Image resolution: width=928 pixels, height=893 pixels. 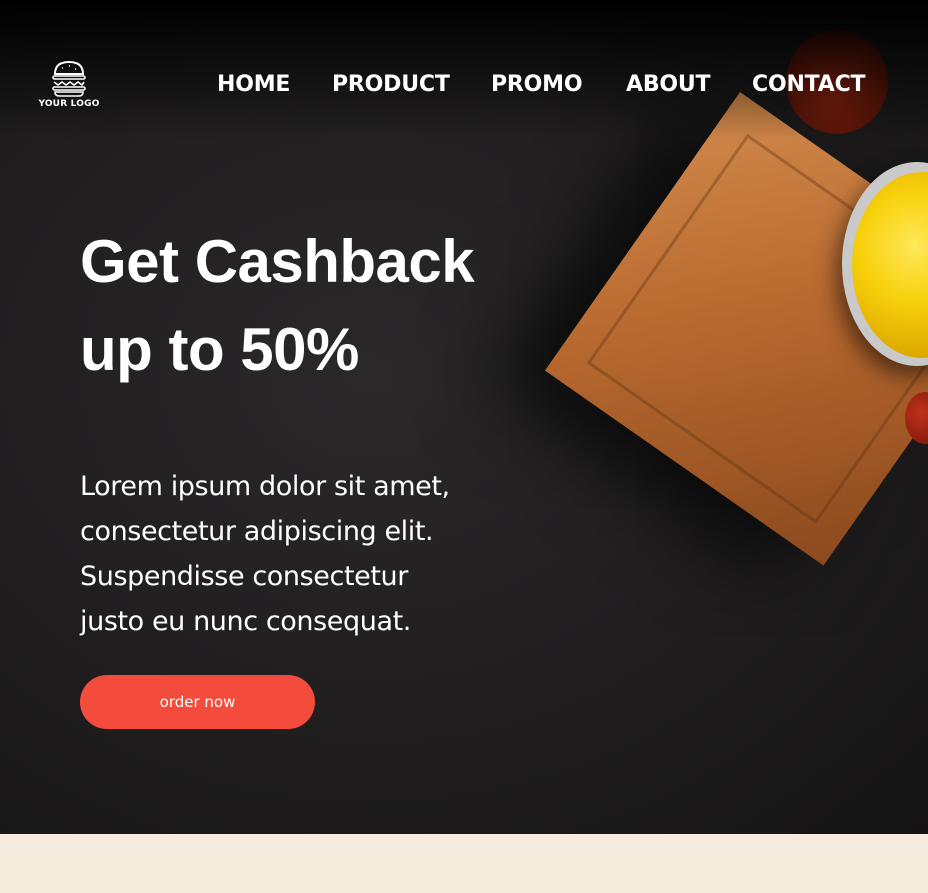 What do you see at coordinates (257, 531) in the screenshot?
I see `description-line-2: consectetur adipiscing elit.` at bounding box center [257, 531].